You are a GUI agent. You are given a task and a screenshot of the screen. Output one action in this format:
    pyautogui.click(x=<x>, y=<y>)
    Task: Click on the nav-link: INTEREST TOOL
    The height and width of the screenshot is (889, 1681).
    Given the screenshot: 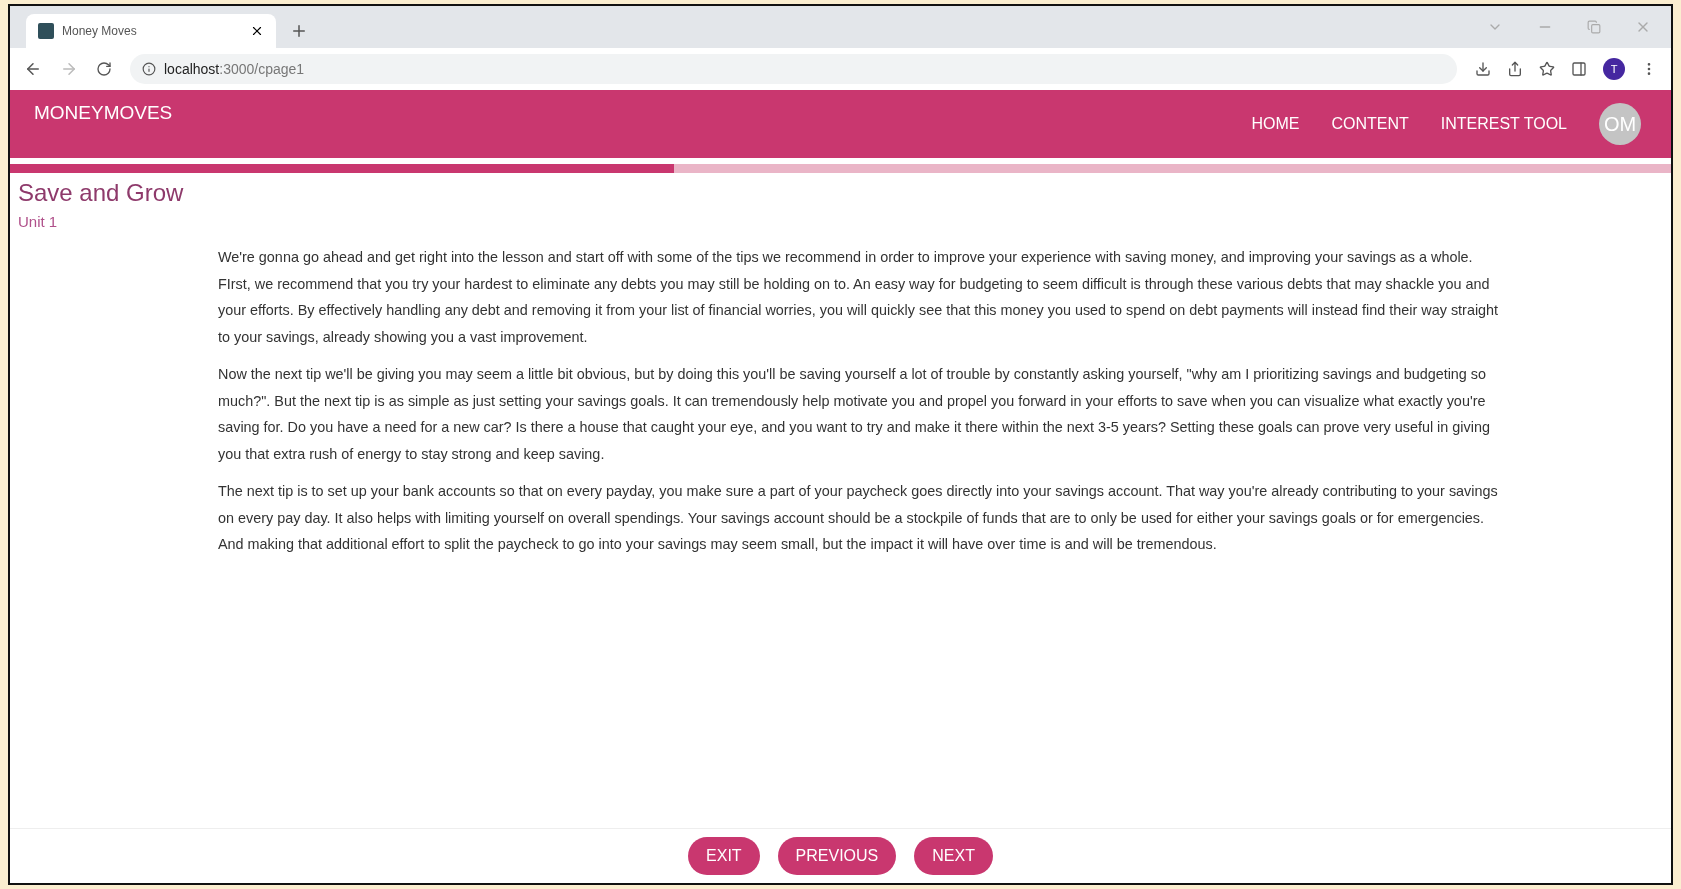 What is the action you would take?
    pyautogui.click(x=1503, y=124)
    